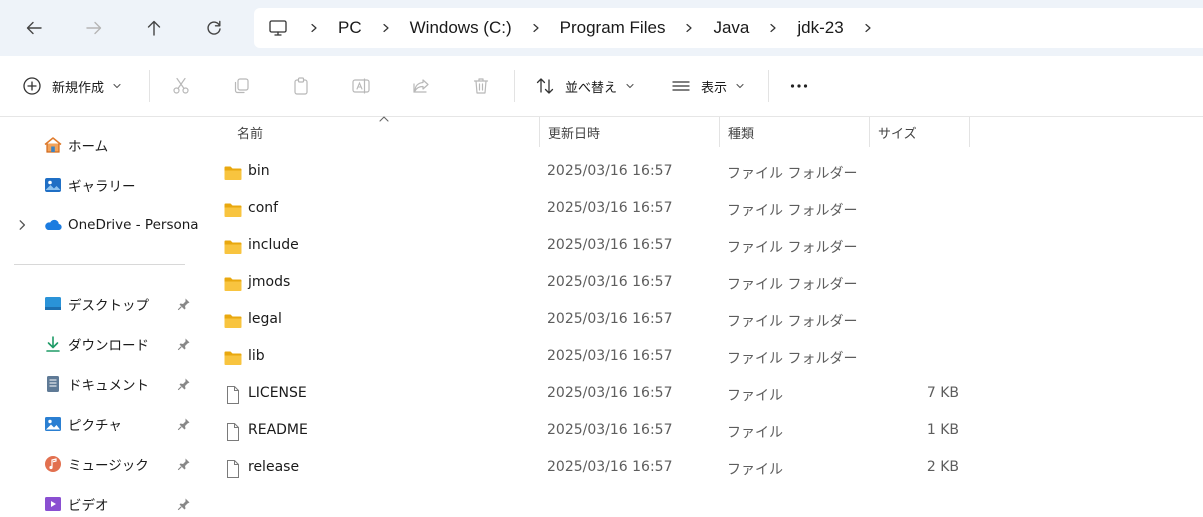 The height and width of the screenshot is (517, 1203). I want to click on more-options-button, so click(799, 86).